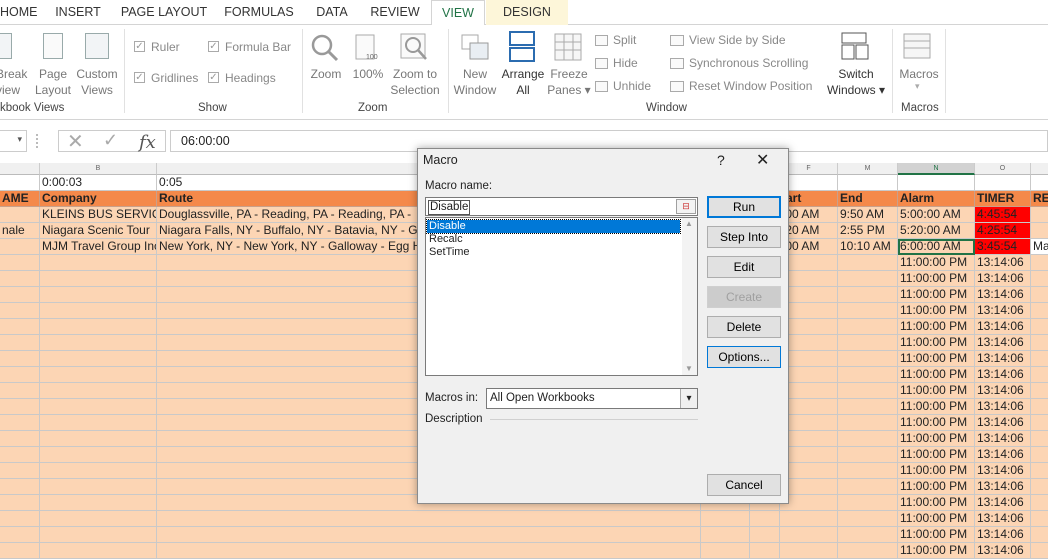  Describe the element at coordinates (75, 141) in the screenshot. I see `cancel-entry-icon: ✕` at that location.